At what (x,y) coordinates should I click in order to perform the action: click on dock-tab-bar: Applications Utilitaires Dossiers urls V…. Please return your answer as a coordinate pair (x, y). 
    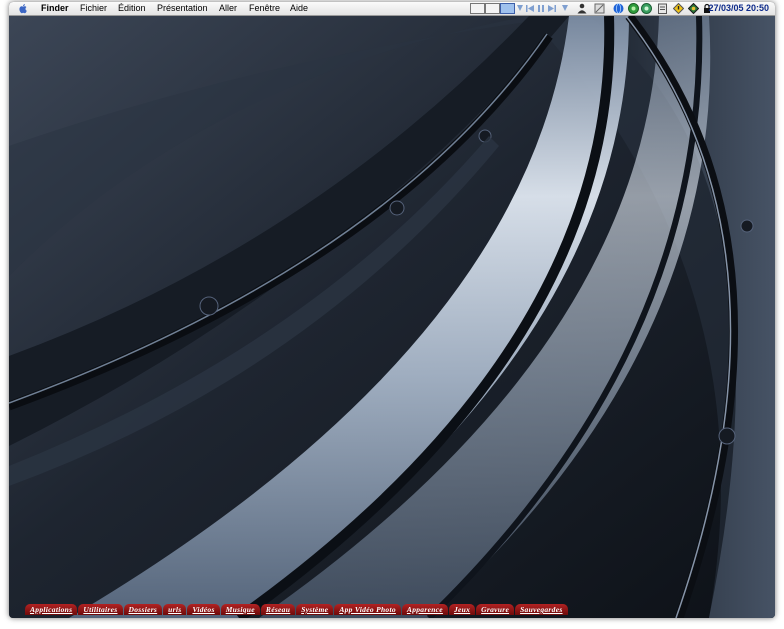
    Looking at the image, I should click on (297, 609).